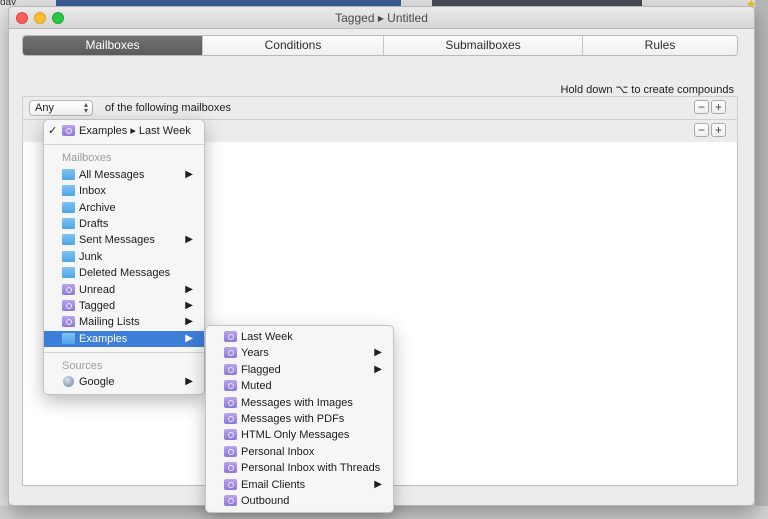  Describe the element at coordinates (82, 366) in the screenshot. I see `menu-section-header: Sources` at that location.